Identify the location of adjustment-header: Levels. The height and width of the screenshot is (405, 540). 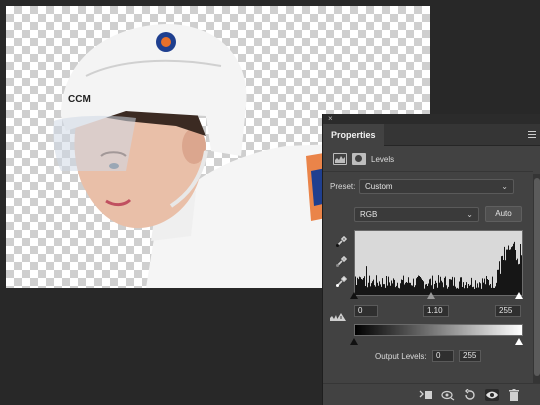
(428, 159).